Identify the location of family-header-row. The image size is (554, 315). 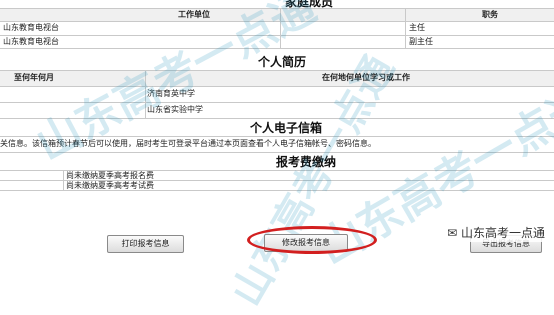
(277, 15).